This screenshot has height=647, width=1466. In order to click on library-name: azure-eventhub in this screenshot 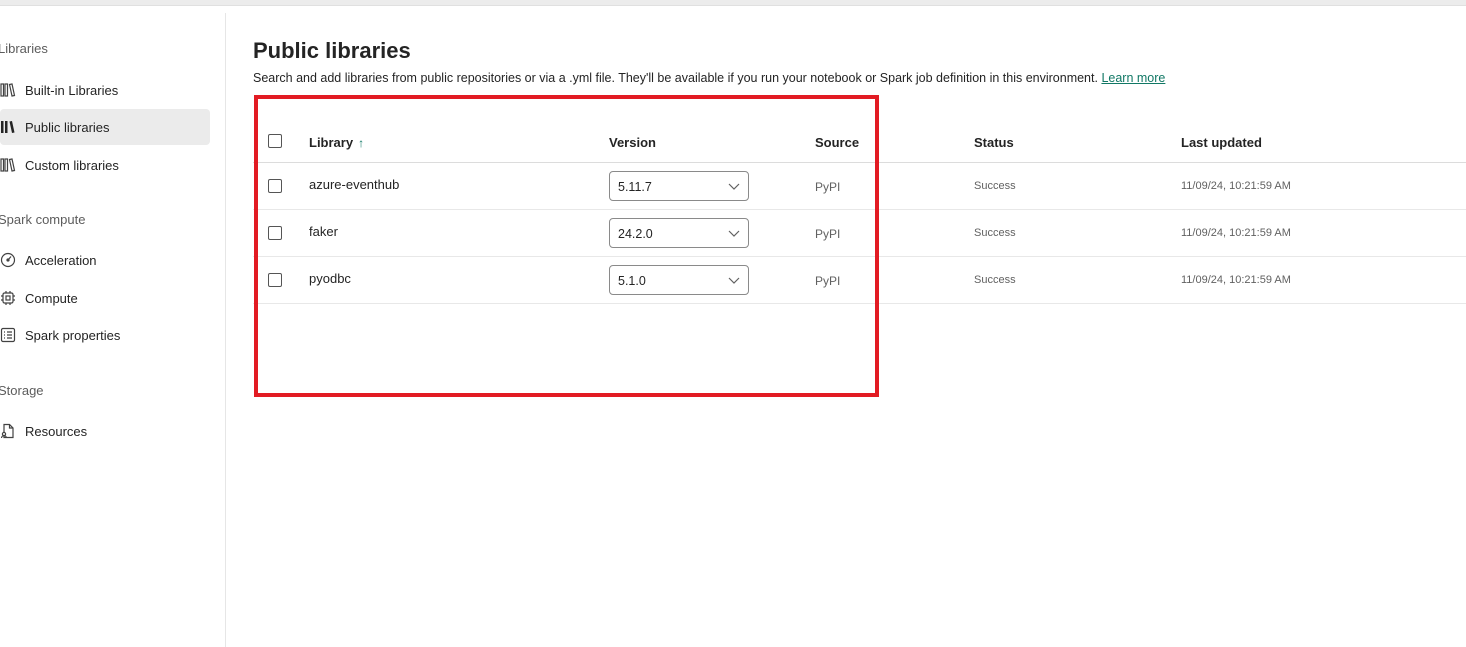, I will do `click(354, 184)`.